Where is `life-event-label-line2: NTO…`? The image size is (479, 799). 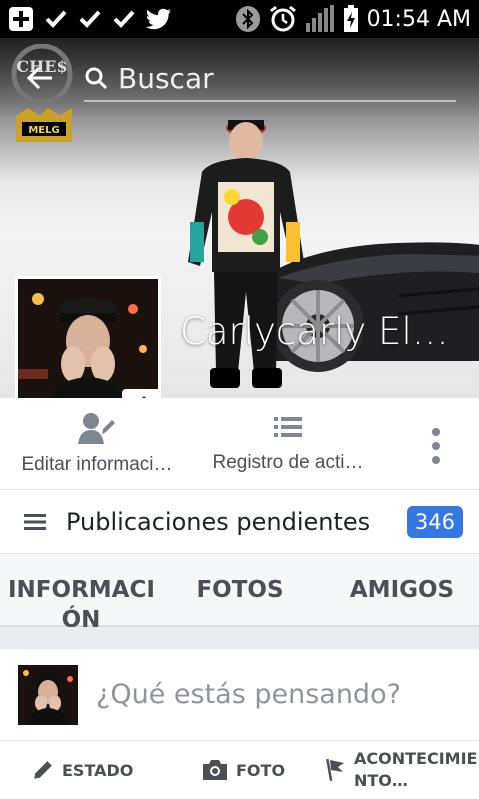
life-event-label-line2: NTO… is located at coordinates (381, 780).